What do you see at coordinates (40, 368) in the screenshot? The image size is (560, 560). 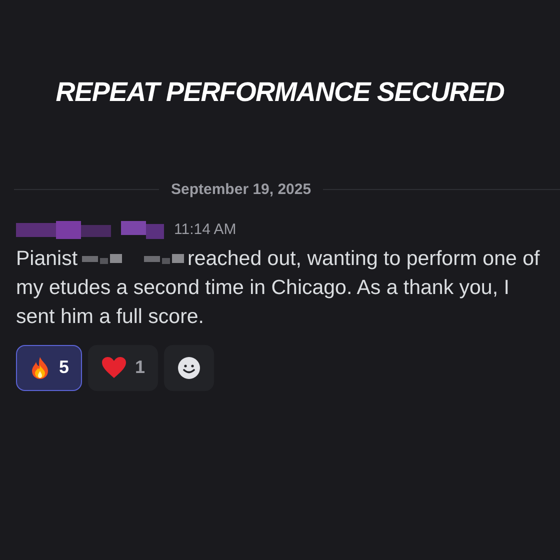 I see `fire-icon` at bounding box center [40, 368].